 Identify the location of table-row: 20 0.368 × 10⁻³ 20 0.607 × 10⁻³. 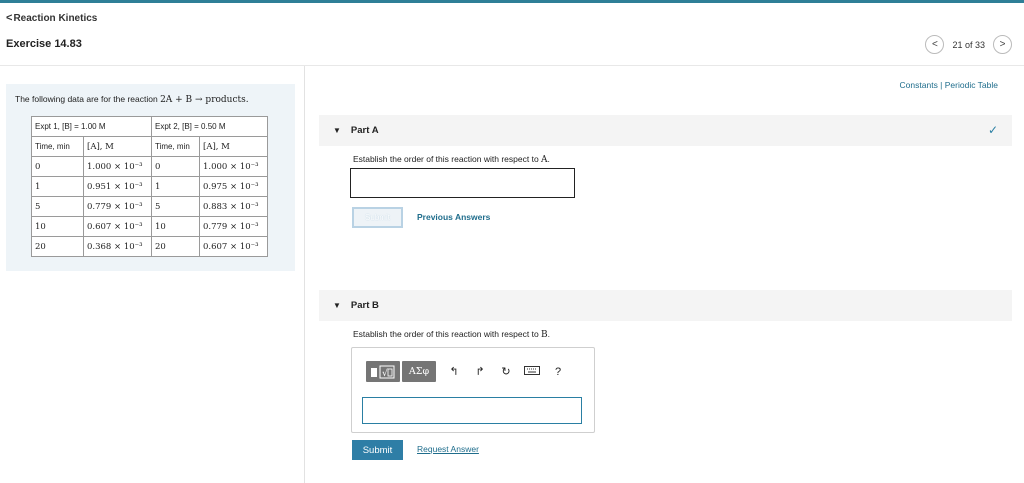
(149, 246).